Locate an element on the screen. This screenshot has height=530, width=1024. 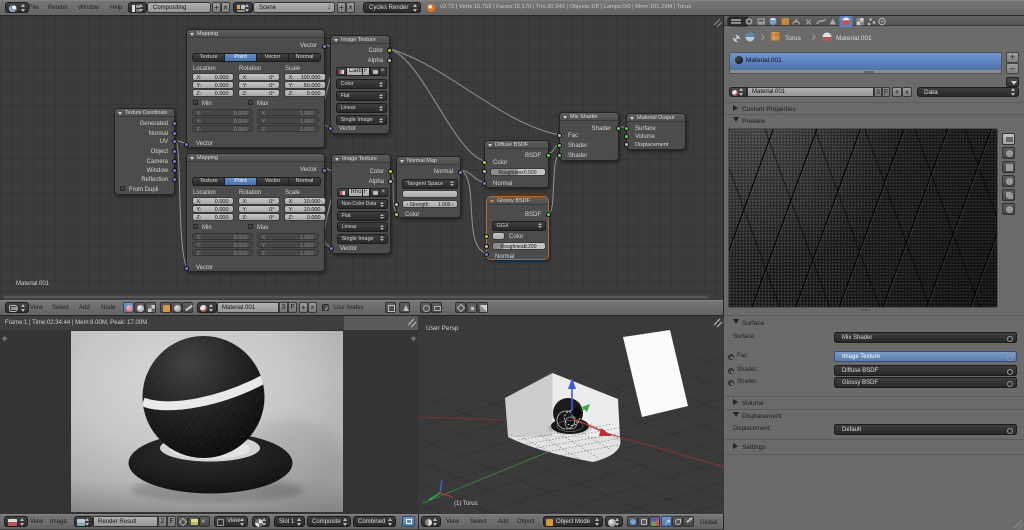
svg-text: User Persp is located at coordinates (442, 328).